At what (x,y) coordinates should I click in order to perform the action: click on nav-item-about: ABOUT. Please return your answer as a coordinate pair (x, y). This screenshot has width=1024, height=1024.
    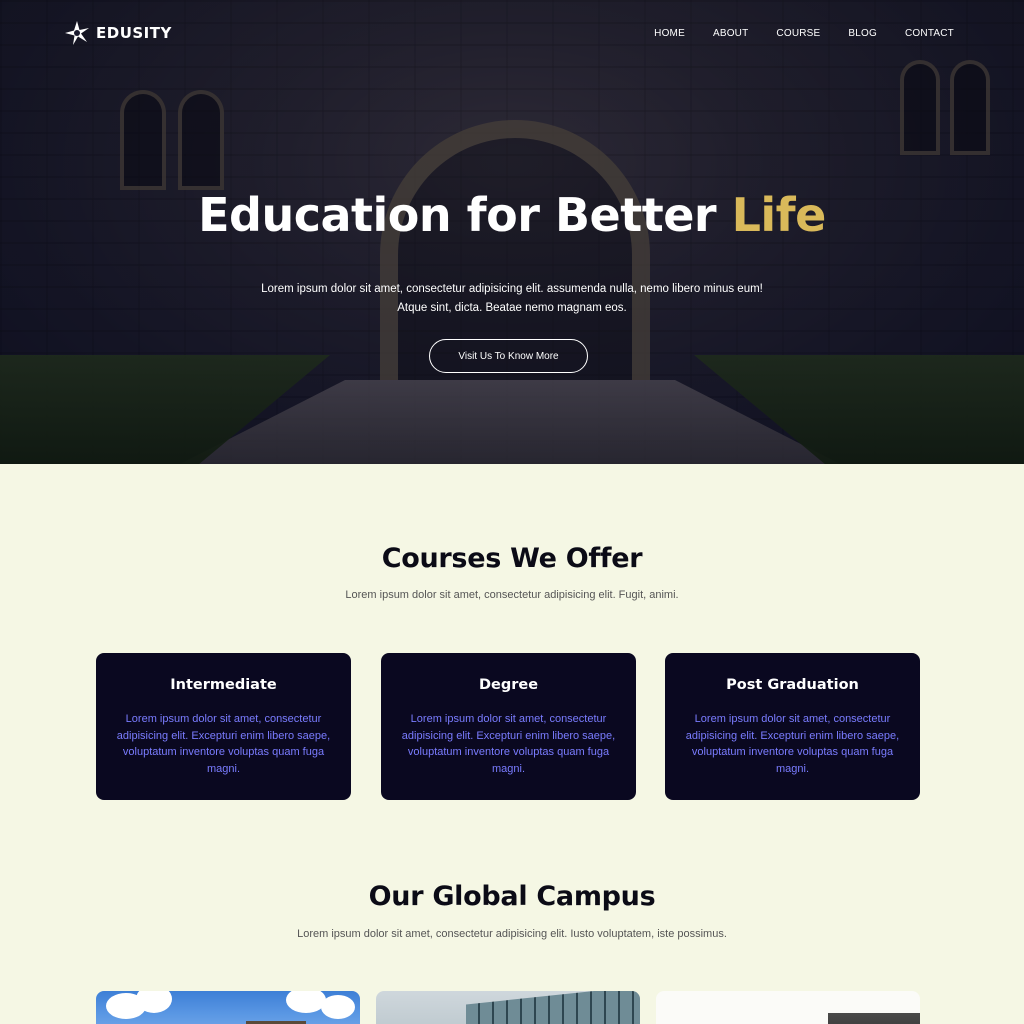
    Looking at the image, I should click on (730, 33).